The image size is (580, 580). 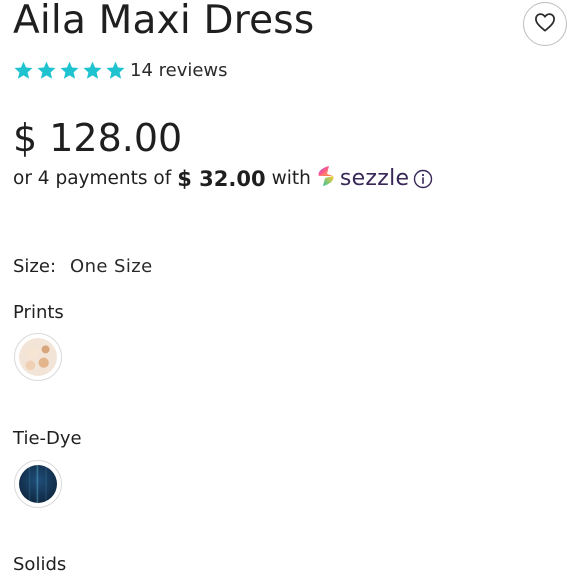 I want to click on star-rating, so click(x=69, y=70).